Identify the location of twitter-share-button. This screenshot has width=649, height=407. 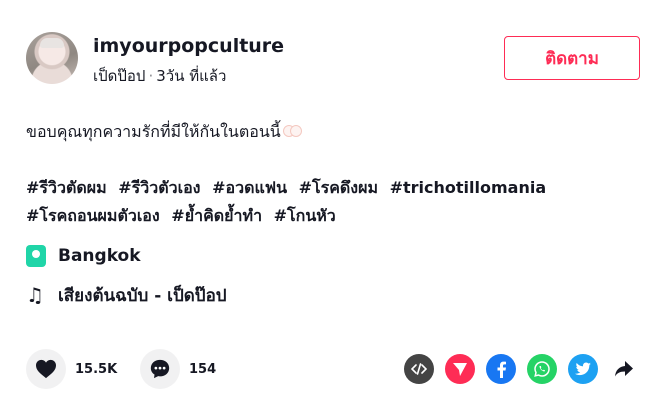
(583, 369).